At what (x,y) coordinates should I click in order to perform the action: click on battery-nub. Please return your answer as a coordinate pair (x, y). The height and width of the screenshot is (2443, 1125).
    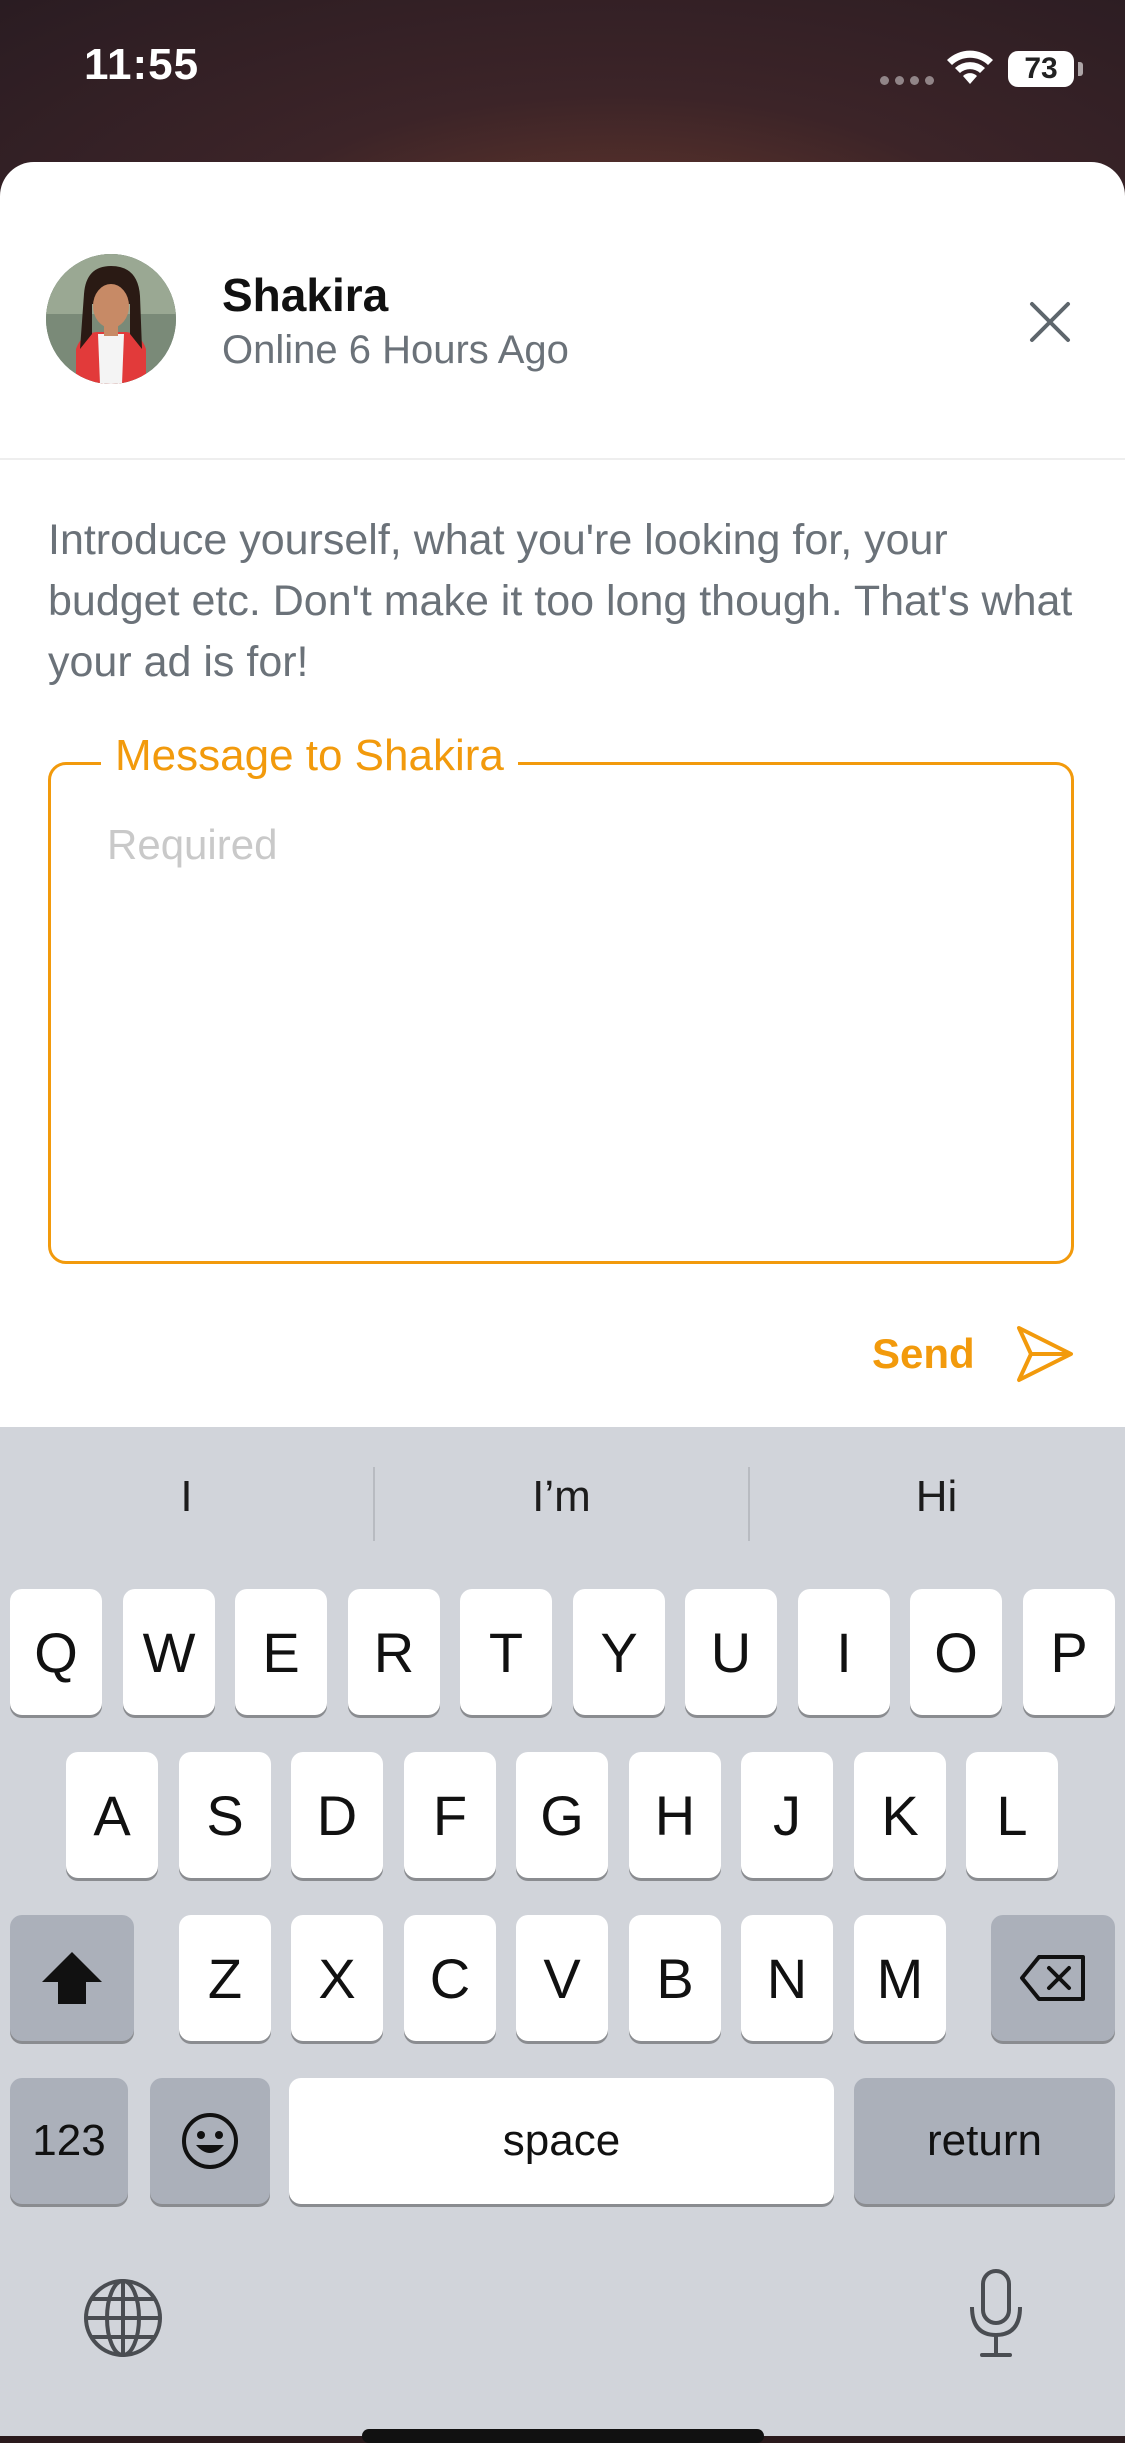
    Looking at the image, I should click on (1080, 69).